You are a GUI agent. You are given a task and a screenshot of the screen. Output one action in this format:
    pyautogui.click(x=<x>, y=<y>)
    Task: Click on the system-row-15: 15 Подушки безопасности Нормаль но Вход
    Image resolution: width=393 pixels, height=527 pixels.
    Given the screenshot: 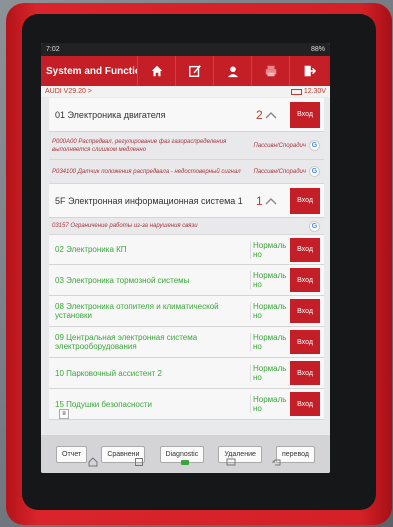 What is the action you would take?
    pyautogui.click(x=186, y=404)
    